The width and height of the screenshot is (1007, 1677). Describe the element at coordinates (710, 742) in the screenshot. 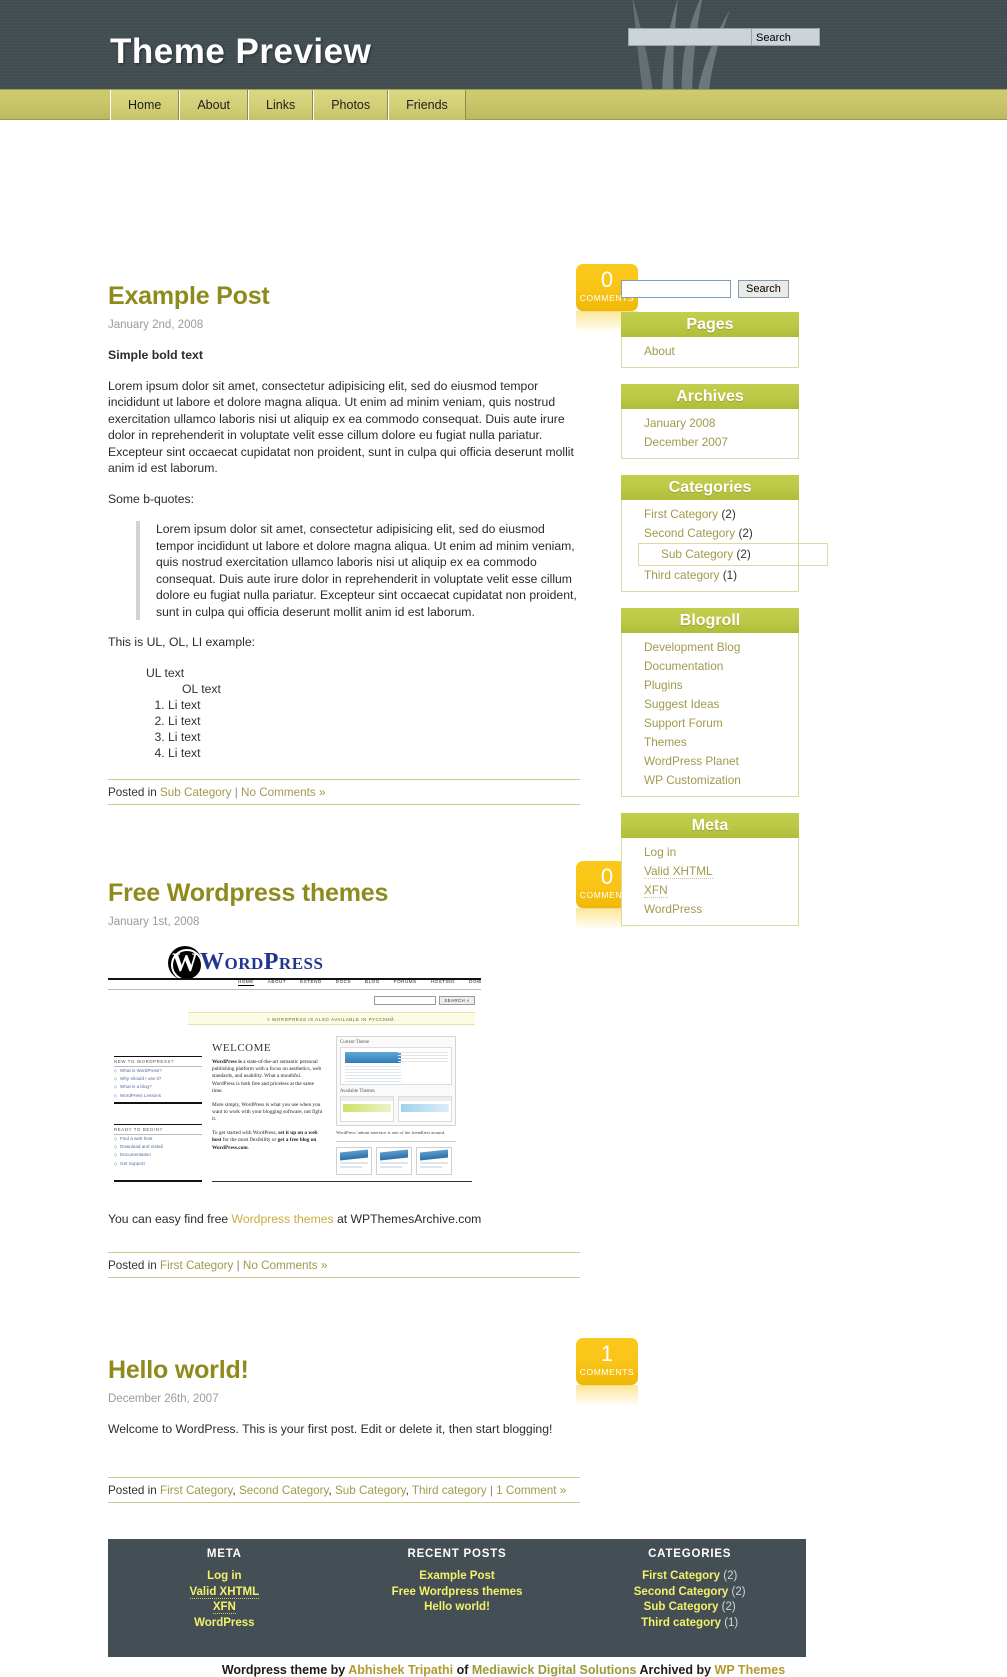

I see `widget-item: Themes` at that location.